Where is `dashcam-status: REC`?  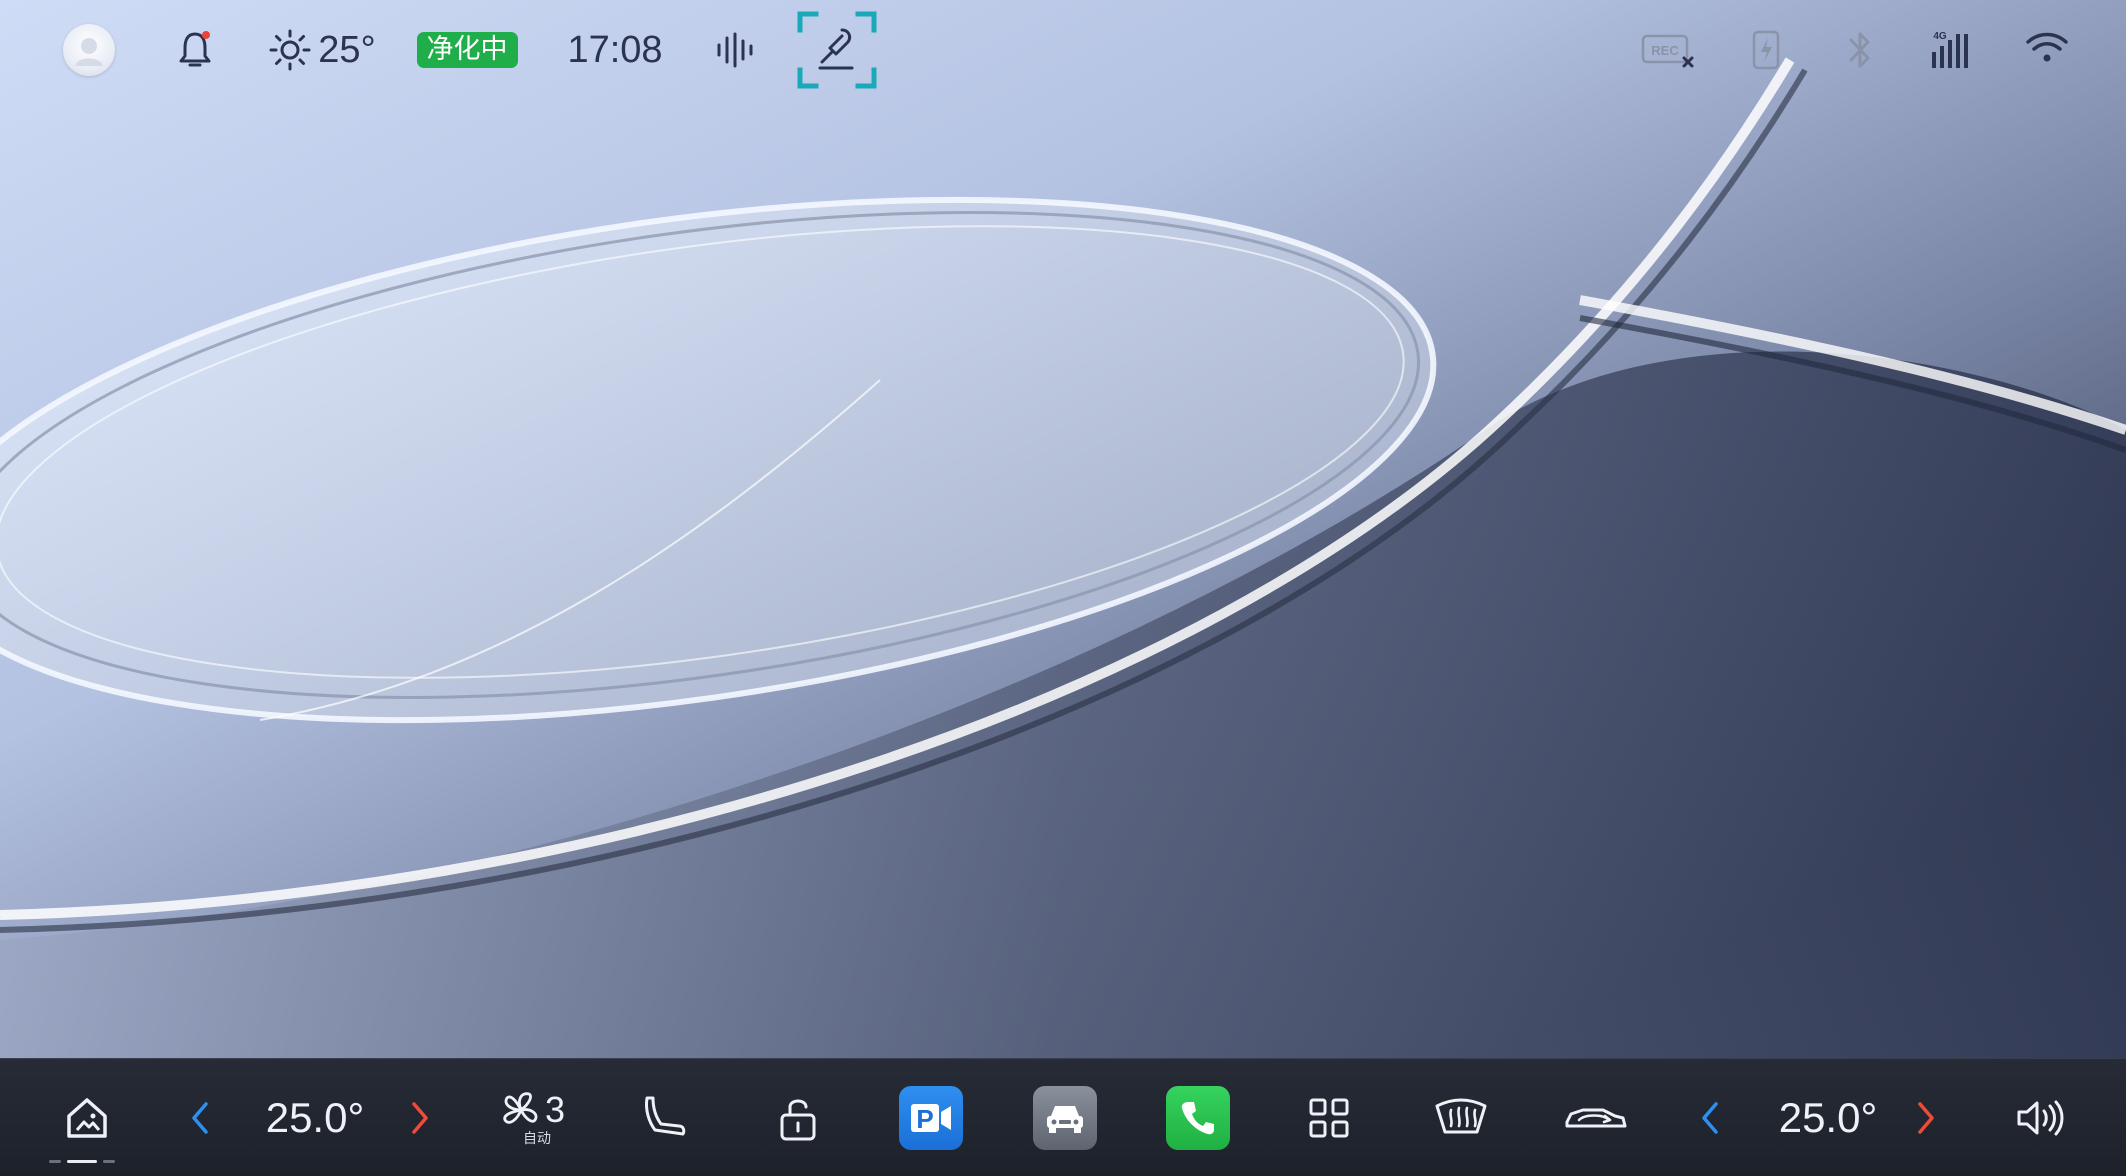 dashcam-status: REC is located at coordinates (1668, 50).